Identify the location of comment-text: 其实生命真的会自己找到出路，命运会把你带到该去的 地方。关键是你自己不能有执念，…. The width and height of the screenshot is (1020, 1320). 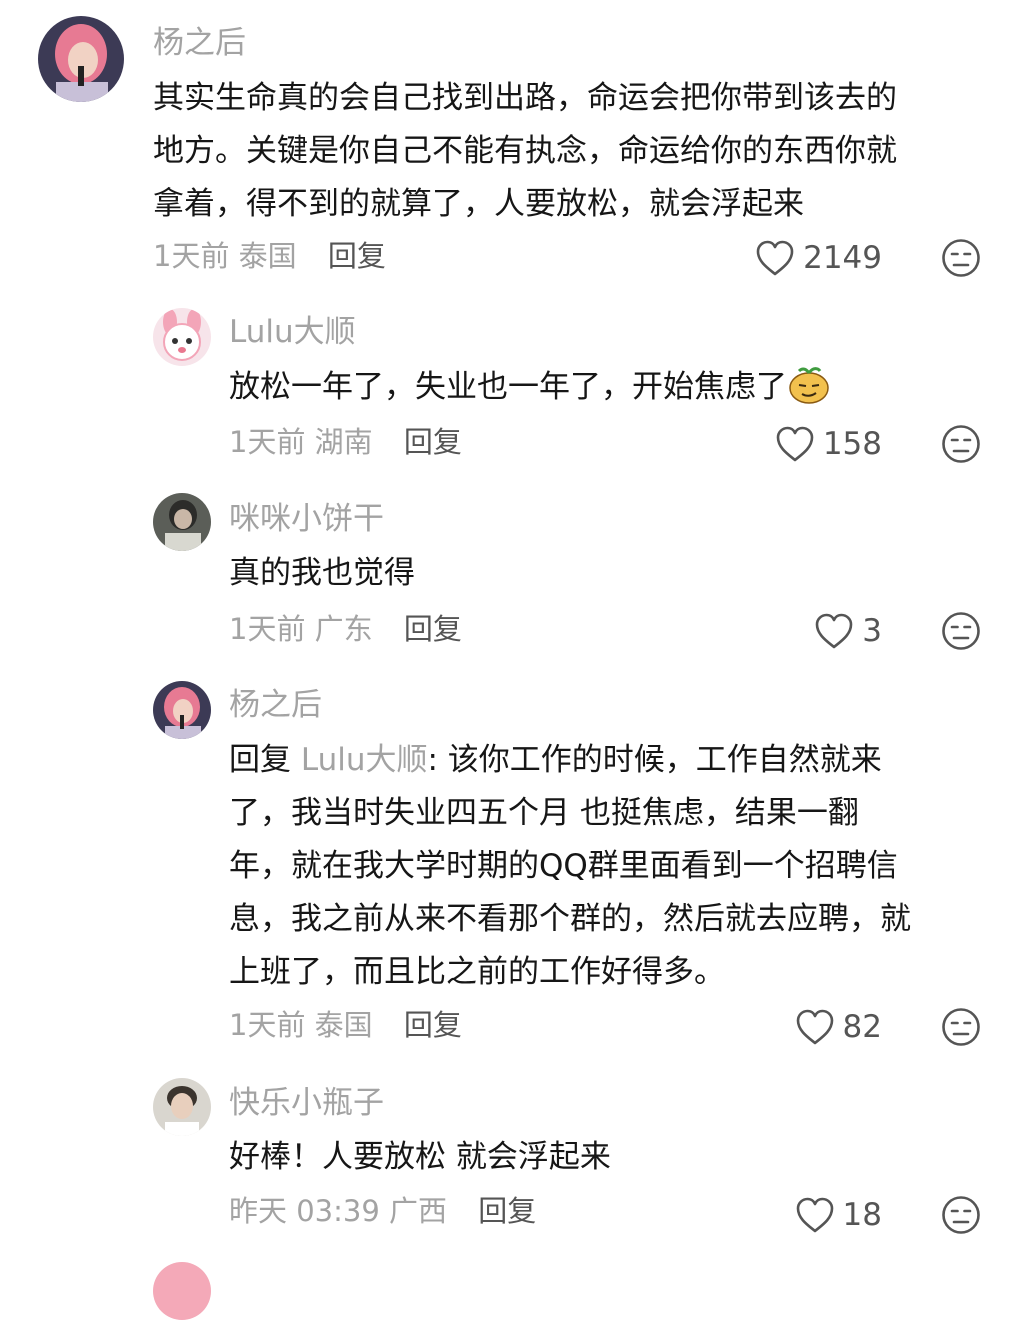
(525, 151).